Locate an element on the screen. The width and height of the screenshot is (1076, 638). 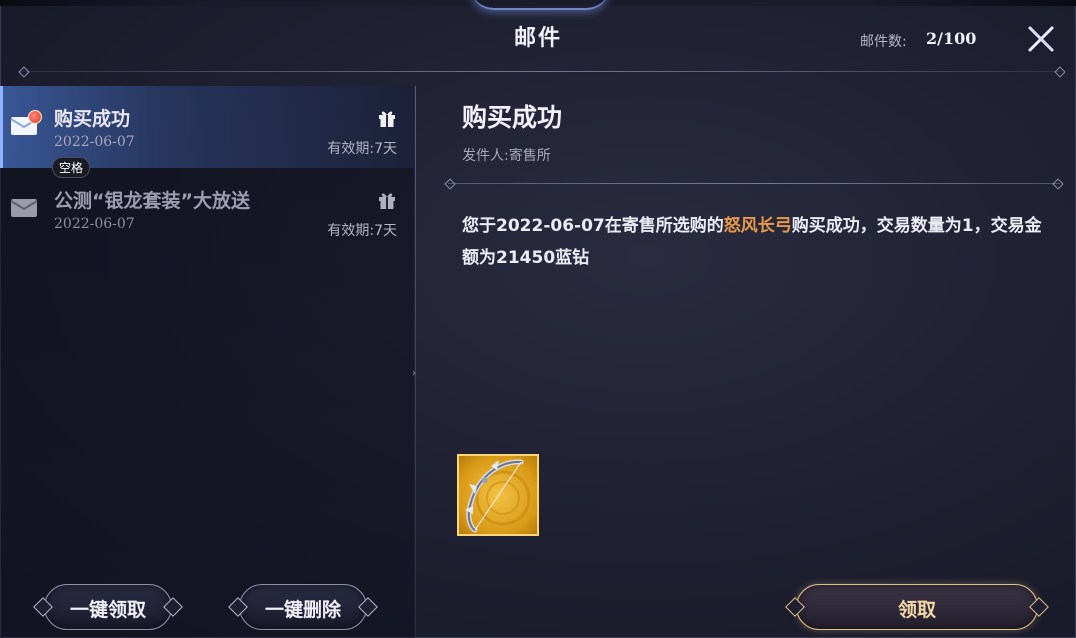
envelope-icon is located at coordinates (24, 208).